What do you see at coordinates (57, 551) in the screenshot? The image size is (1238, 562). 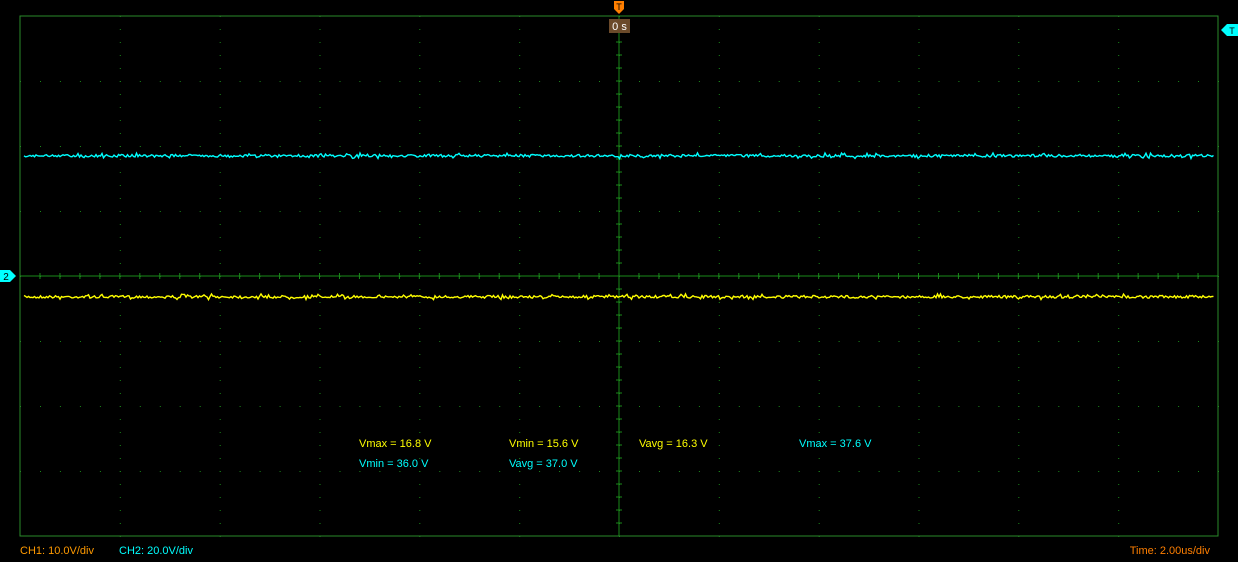 I see `ch1-scale-label: CH1: 10.0V/div` at bounding box center [57, 551].